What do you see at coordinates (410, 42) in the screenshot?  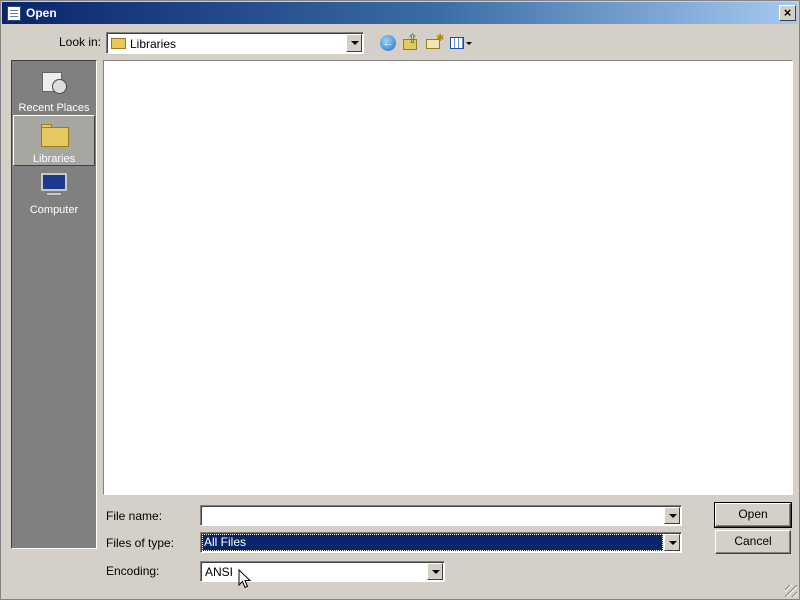 I see `up-folder-icon: ⇧` at bounding box center [410, 42].